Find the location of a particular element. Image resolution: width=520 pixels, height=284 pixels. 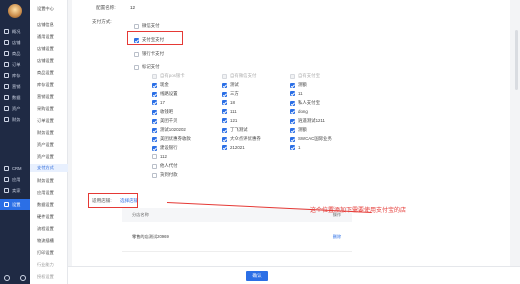

mark-pay-option: 1 is located at coordinates (295, 147).